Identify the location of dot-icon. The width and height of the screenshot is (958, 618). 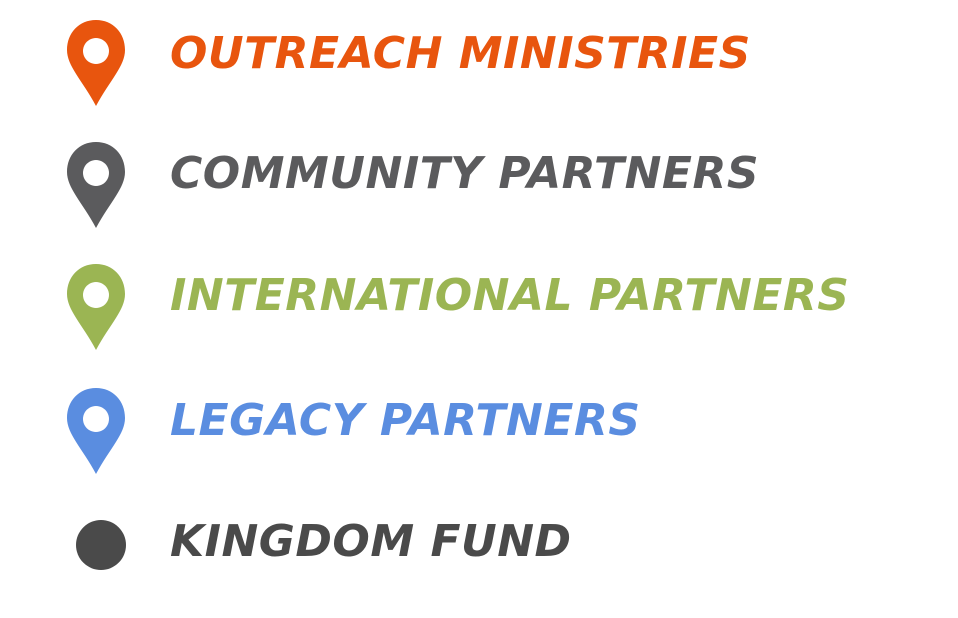
(101, 545).